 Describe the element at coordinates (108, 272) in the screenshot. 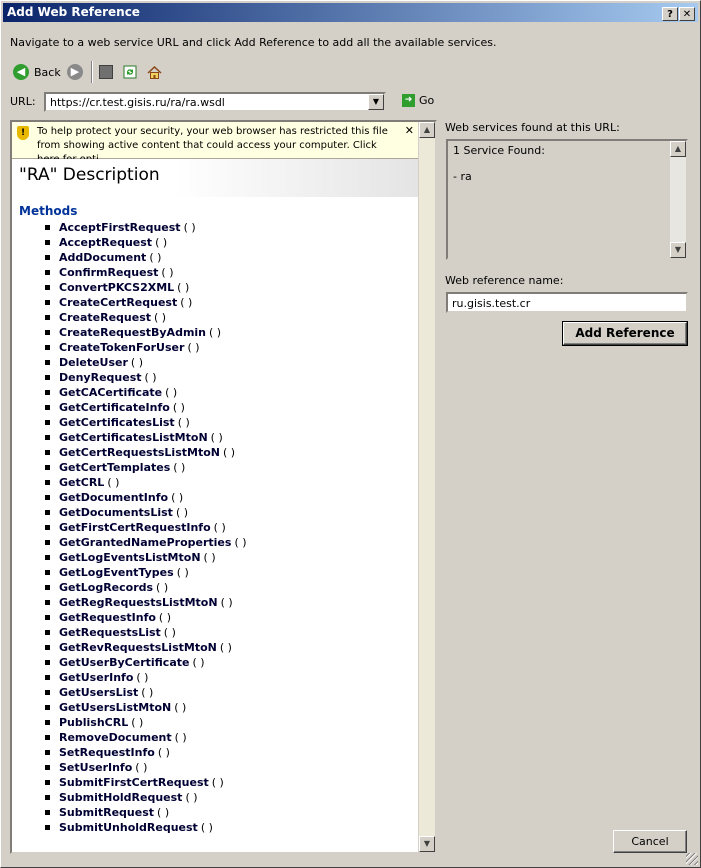

I see `method-link: ConfirmRequest` at that location.